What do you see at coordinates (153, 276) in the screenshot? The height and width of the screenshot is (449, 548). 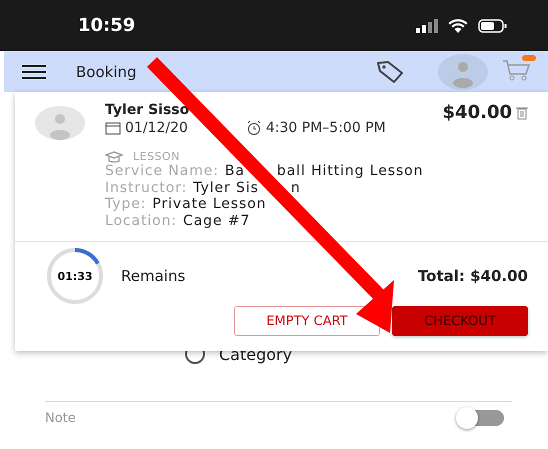 I see `timer-label: Remains` at bounding box center [153, 276].